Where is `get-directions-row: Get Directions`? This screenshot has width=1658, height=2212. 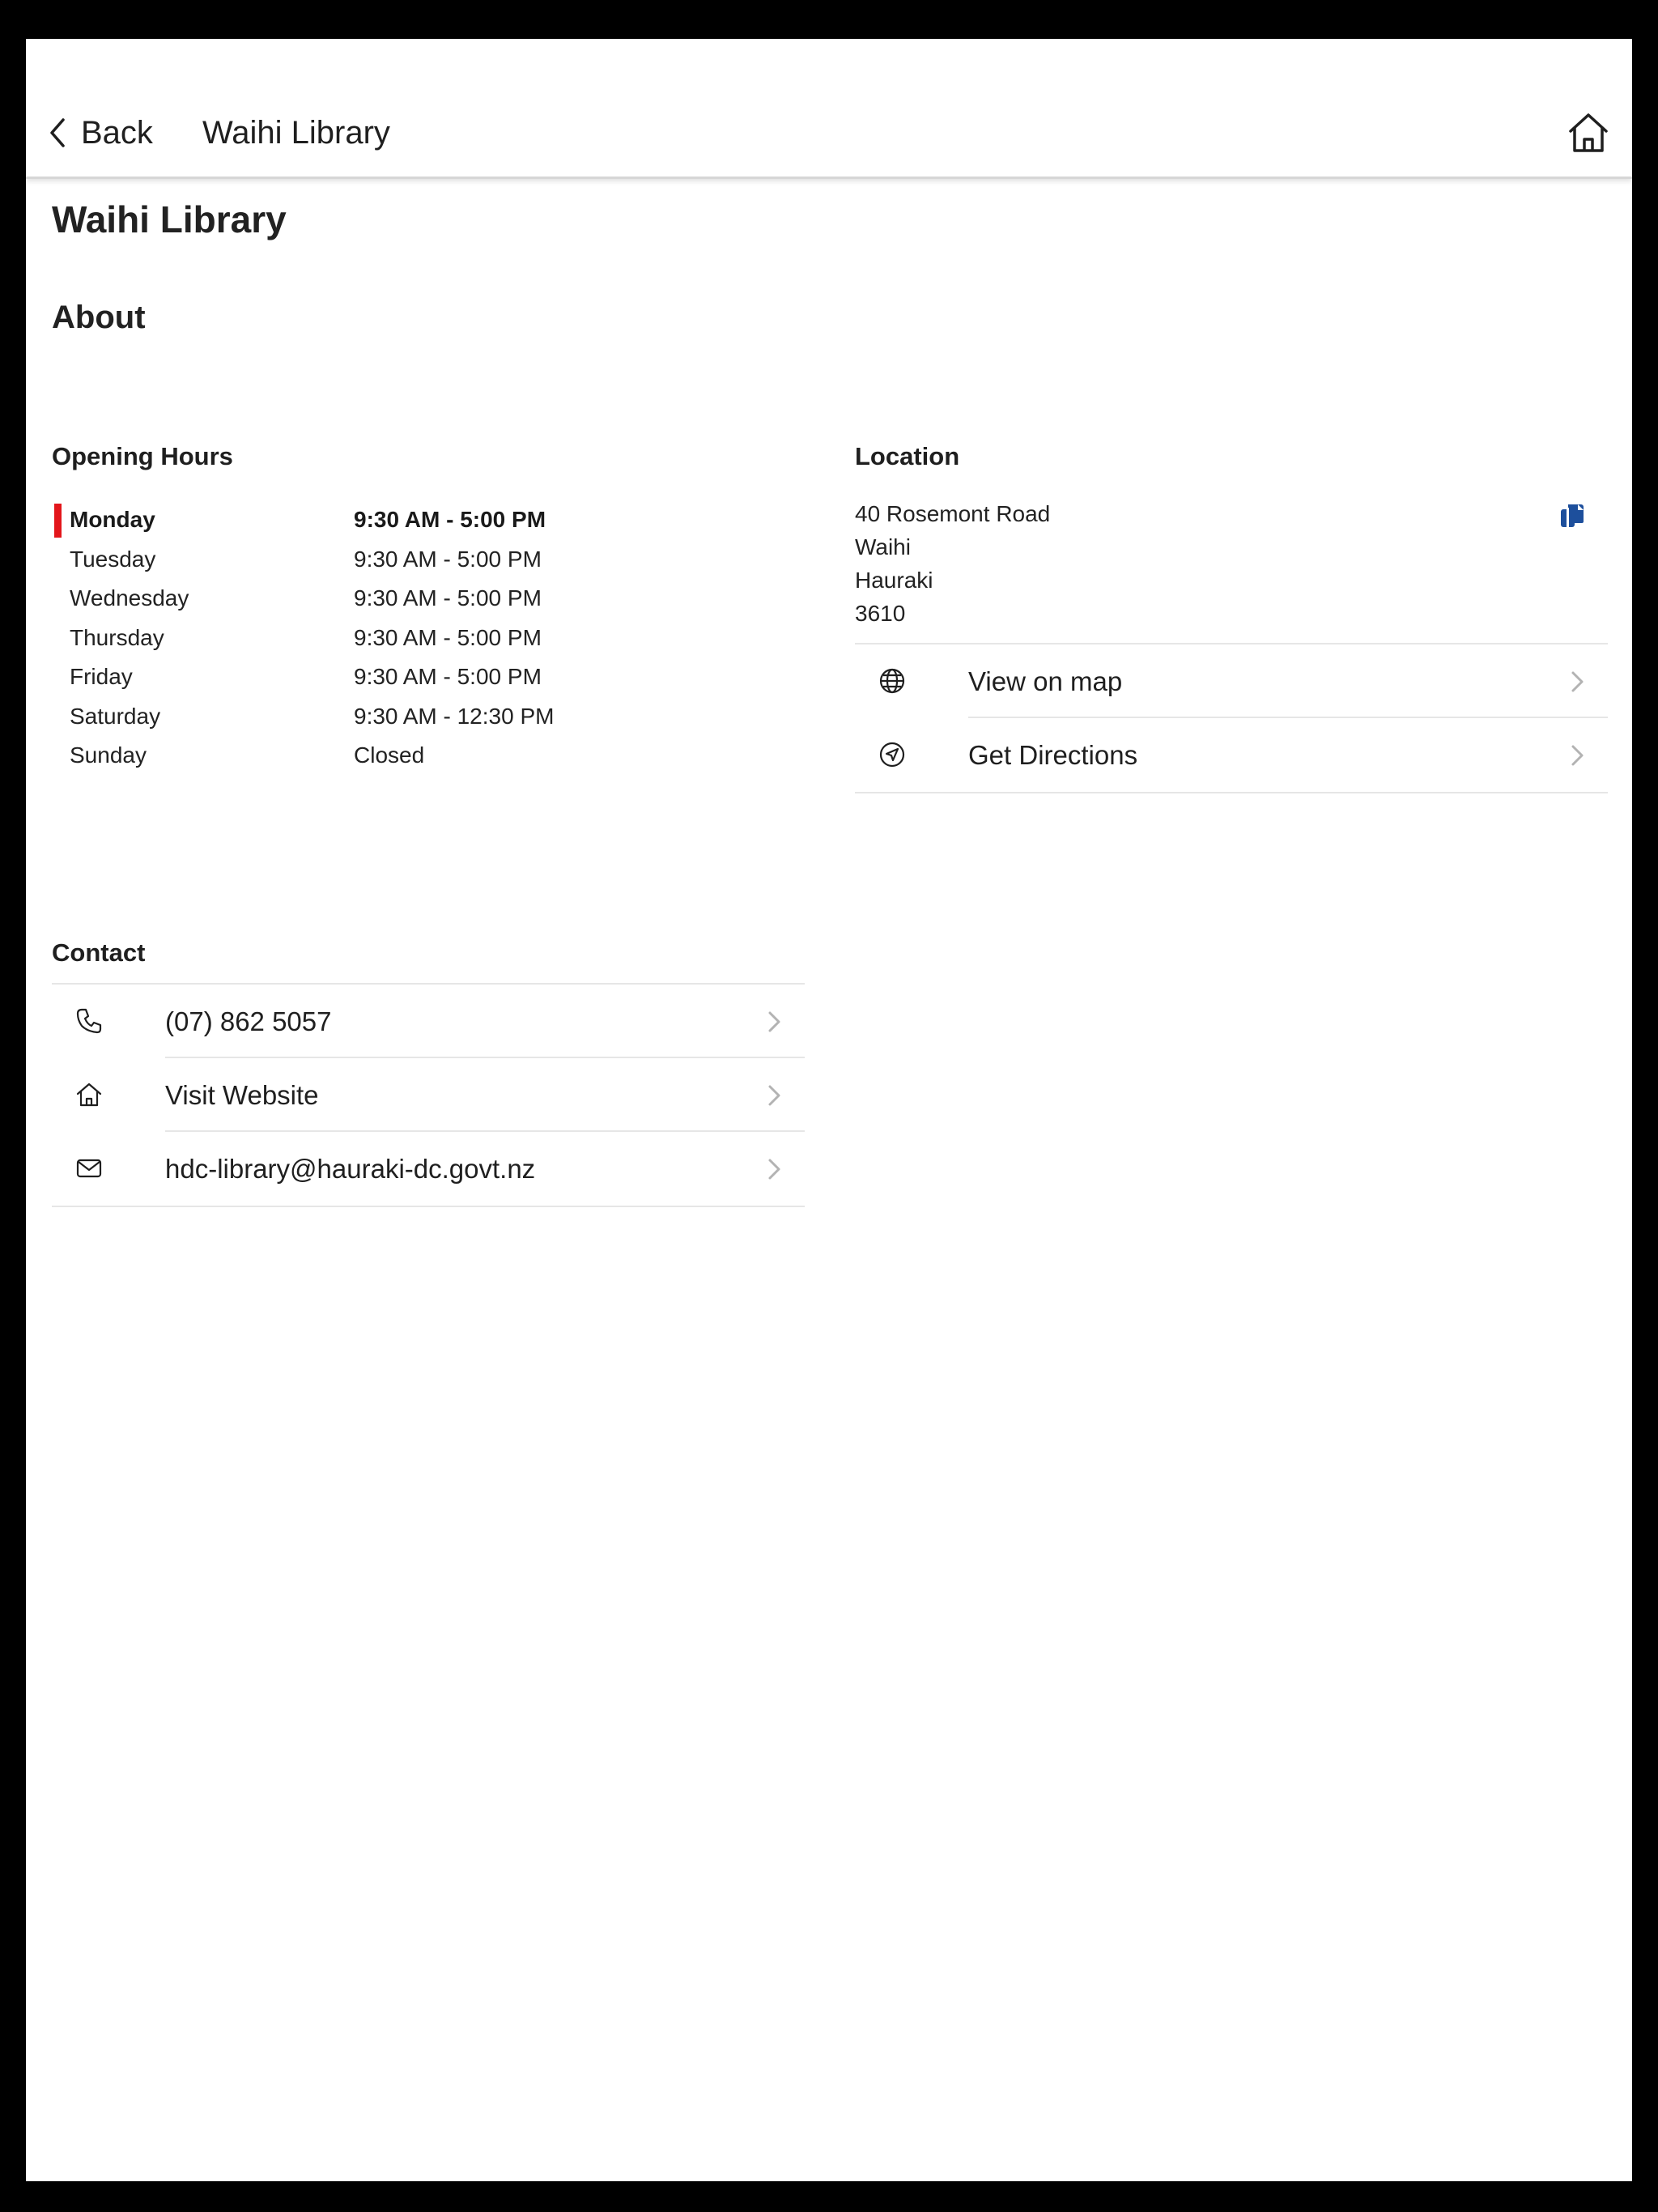
get-directions-row: Get Directions is located at coordinates (1231, 756).